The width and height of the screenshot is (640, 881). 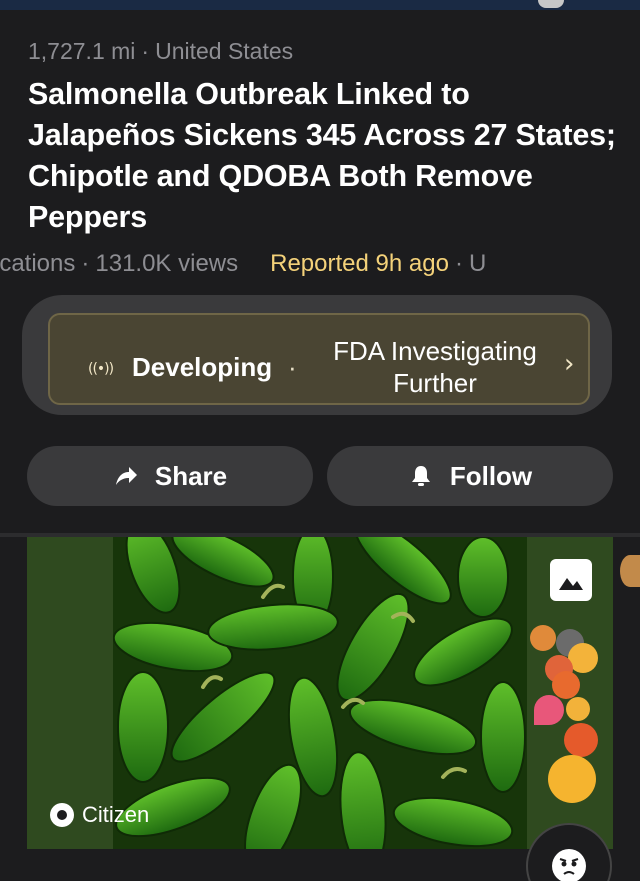 I want to click on surprised-reaction-icon, so click(x=572, y=779).